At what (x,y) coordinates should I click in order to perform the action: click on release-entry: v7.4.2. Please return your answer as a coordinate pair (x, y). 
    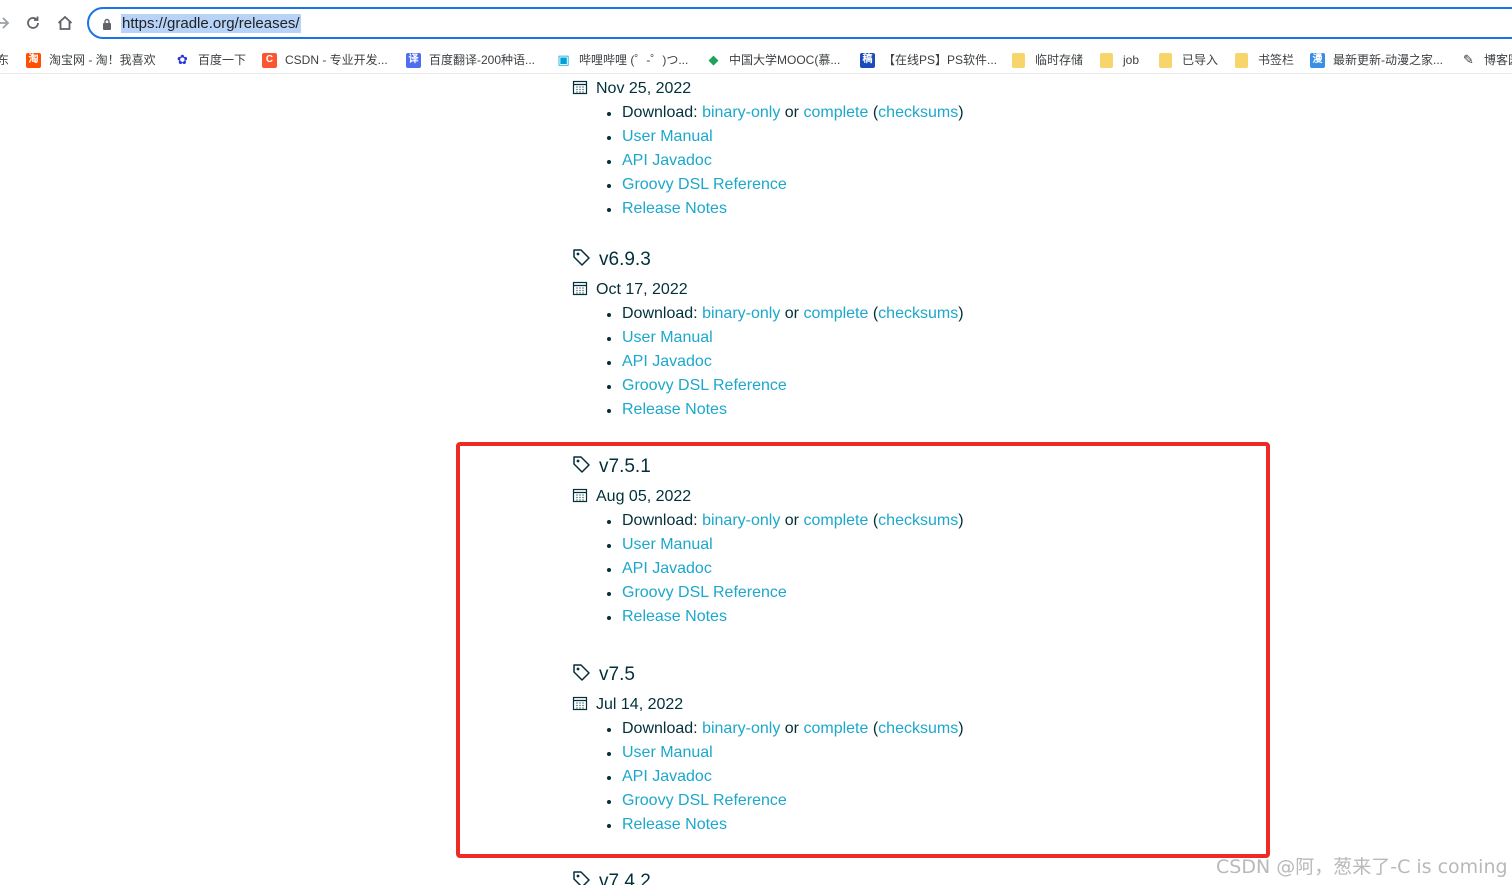
    Looking at the image, I should click on (872, 876).